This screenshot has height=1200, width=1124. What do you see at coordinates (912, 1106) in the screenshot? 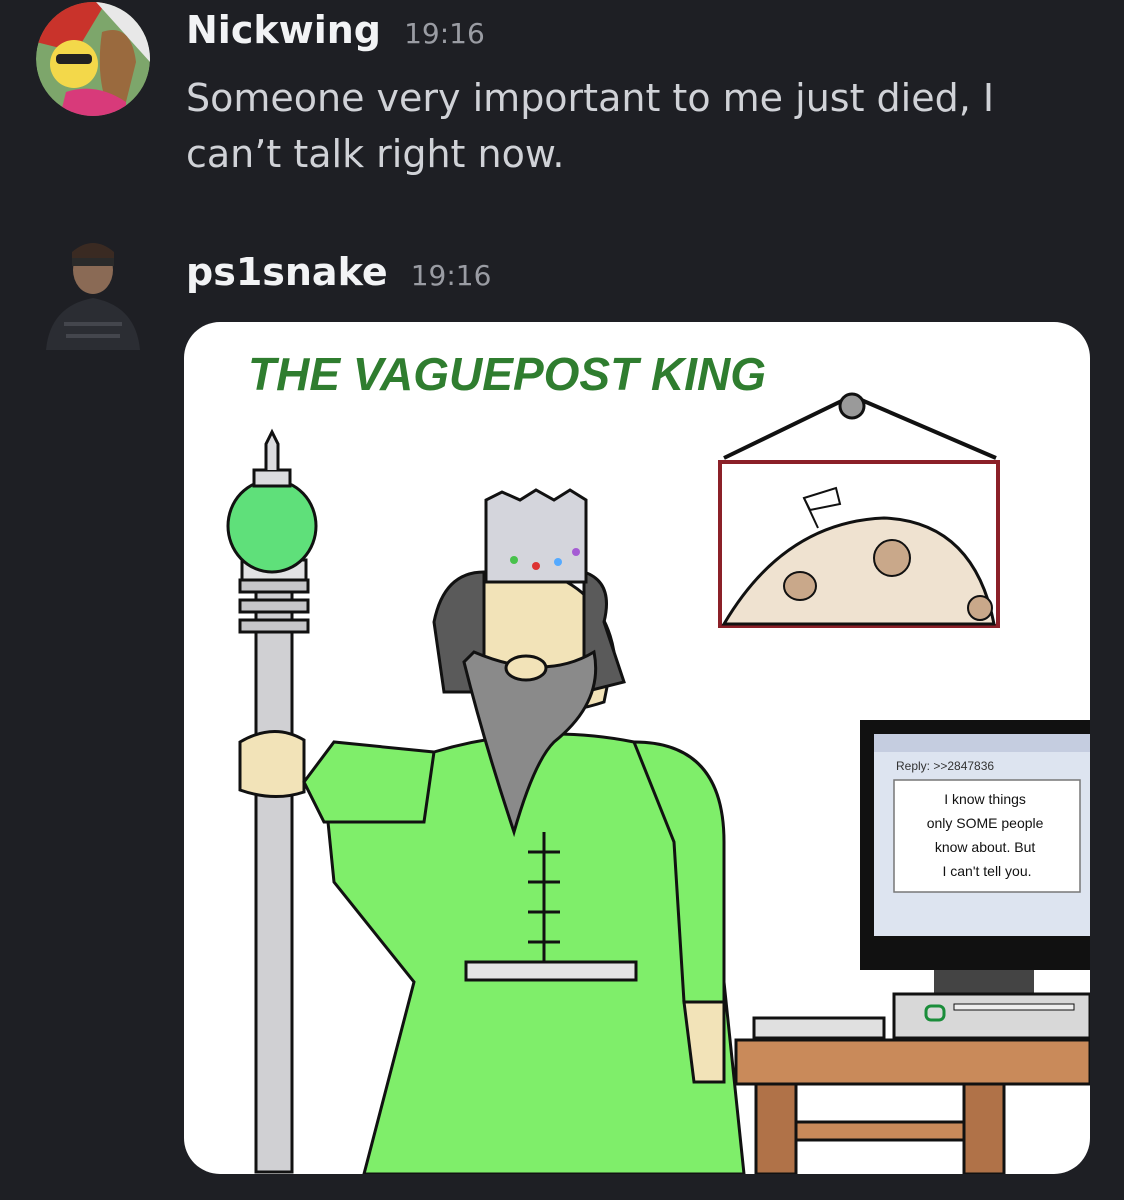
I see `desk-illustration` at bounding box center [912, 1106].